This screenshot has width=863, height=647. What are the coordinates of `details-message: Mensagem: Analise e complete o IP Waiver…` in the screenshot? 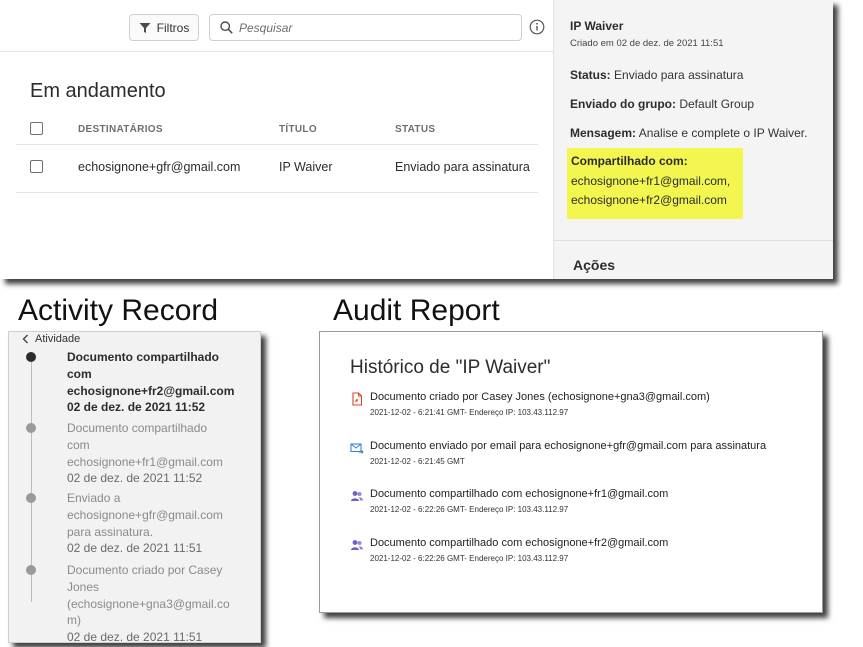 It's located at (688, 133).